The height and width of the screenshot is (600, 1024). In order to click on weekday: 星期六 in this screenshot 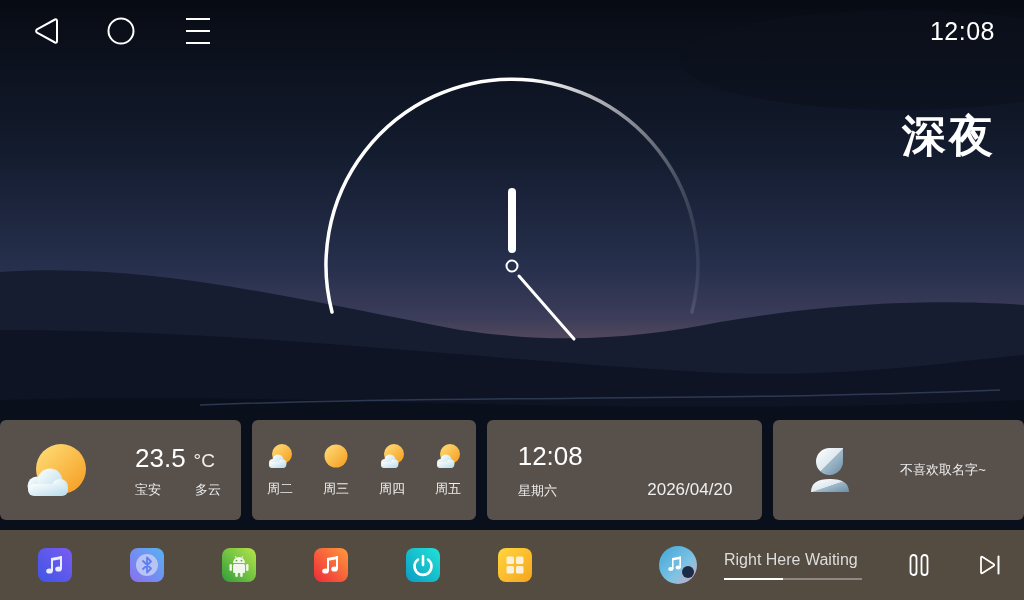, I will do `click(537, 490)`.